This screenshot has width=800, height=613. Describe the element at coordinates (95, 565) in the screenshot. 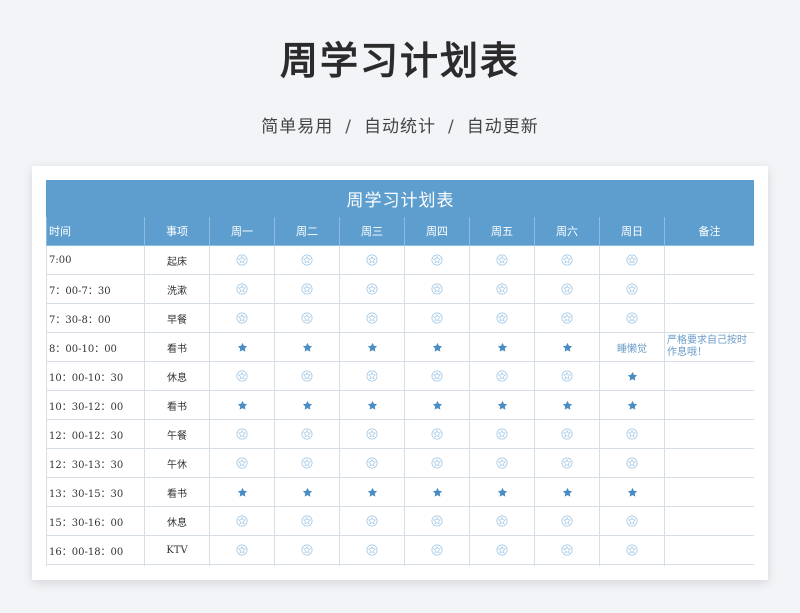

I see `time-cell` at that location.